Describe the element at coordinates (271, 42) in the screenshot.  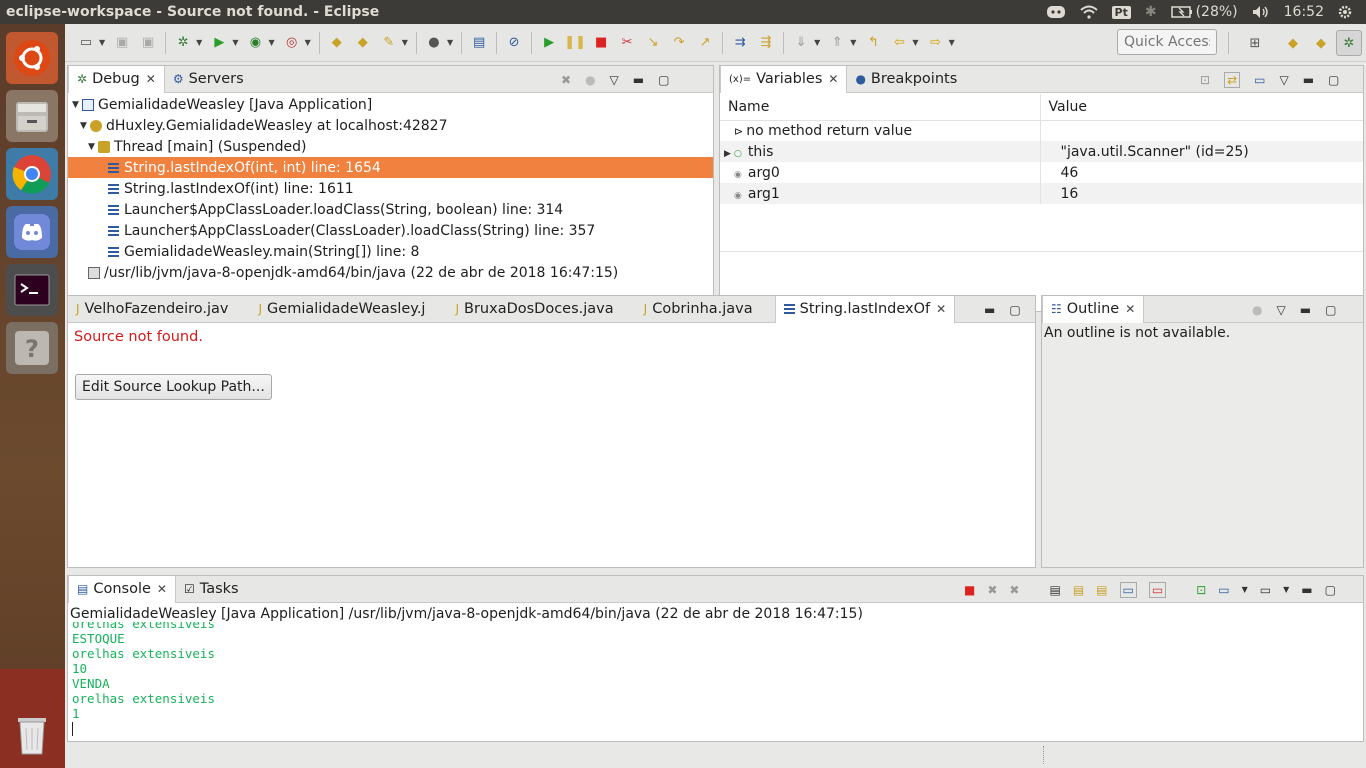
I see `coverage-dropdown-icon: ▼` at that location.